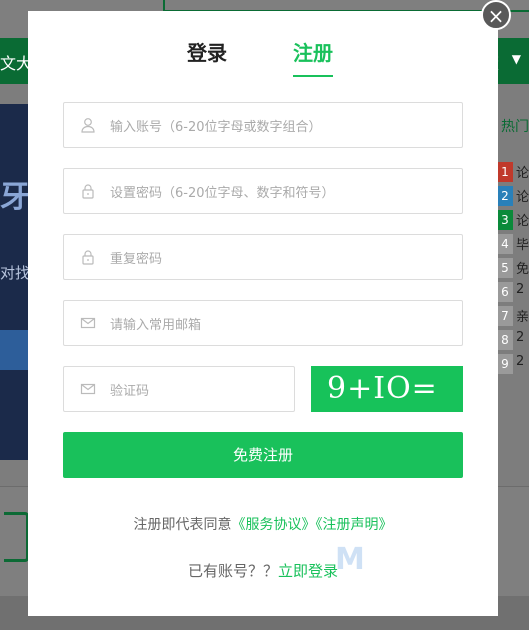 Image resolution: width=529 pixels, height=630 pixels. I want to click on close-button: ×, so click(496, 15).